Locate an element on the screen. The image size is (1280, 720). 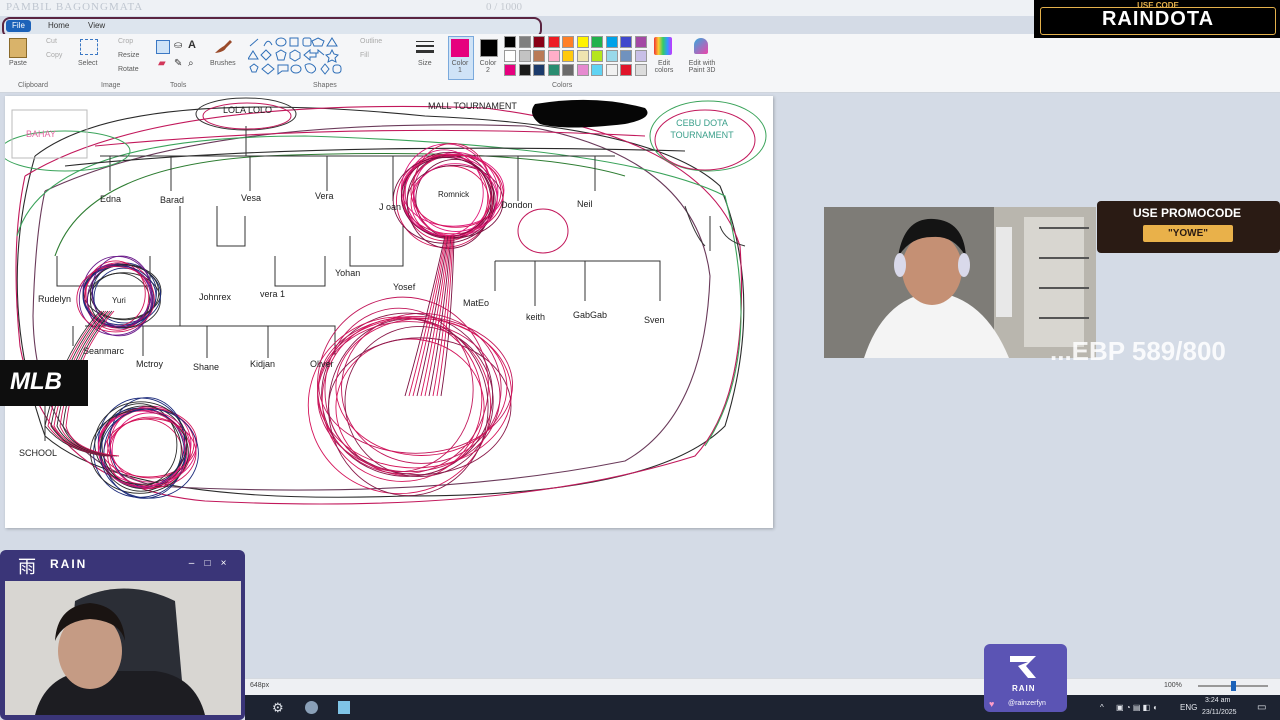
magnifier-icon: ⌕ is located at coordinates (191, 63).